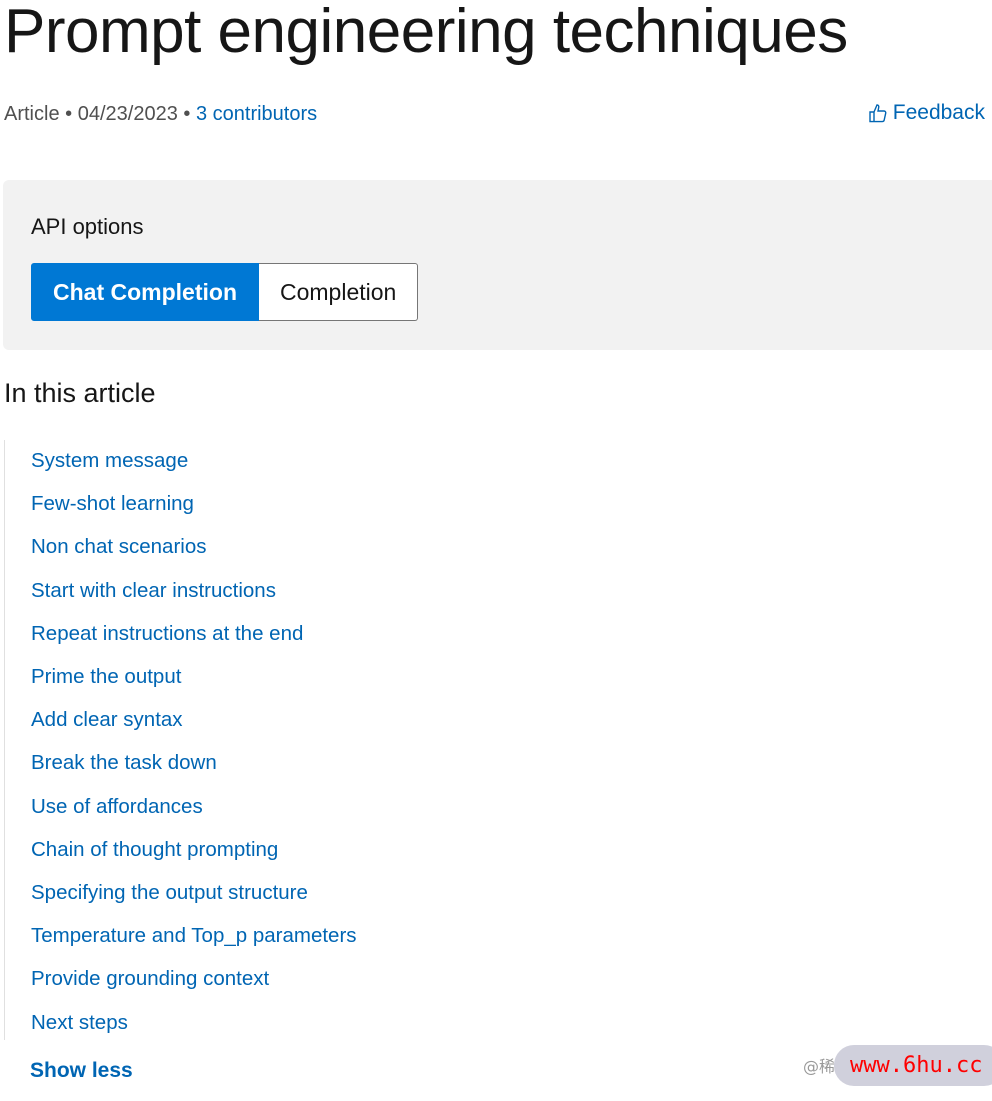  Describe the element at coordinates (878, 113) in the screenshot. I see `thumbs-up-icon` at that location.